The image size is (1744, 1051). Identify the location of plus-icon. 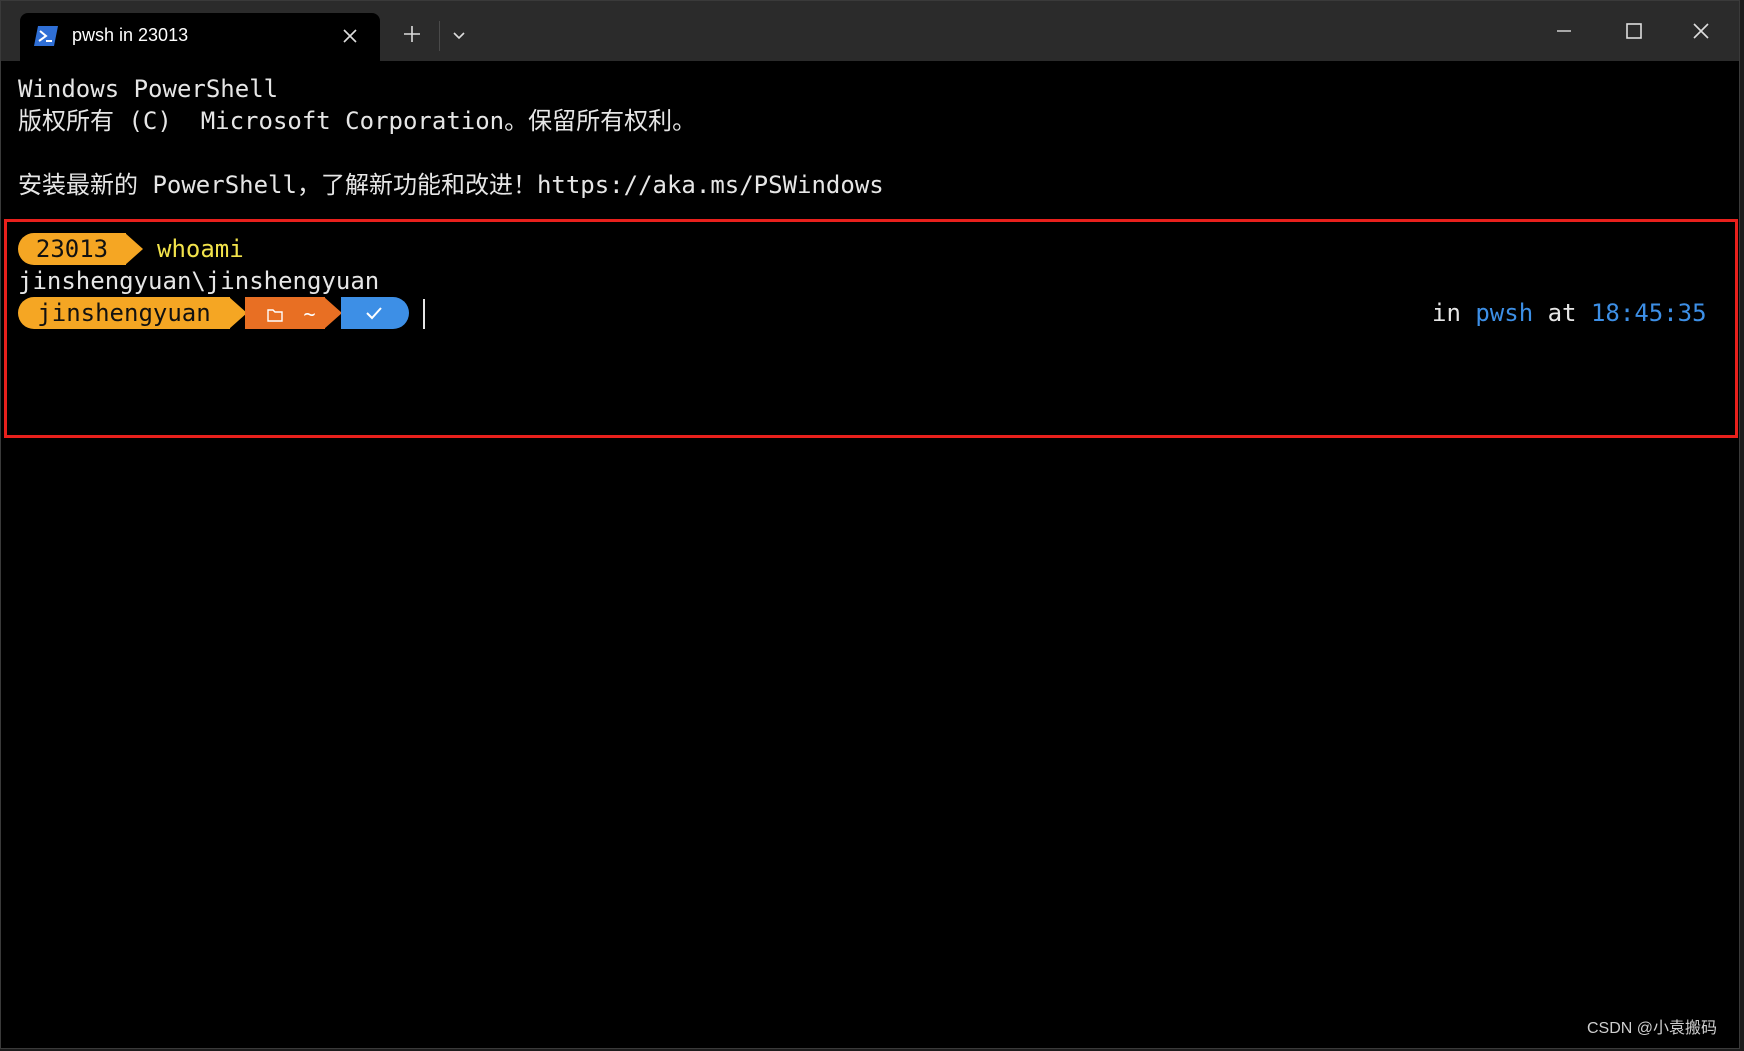
(412, 34).